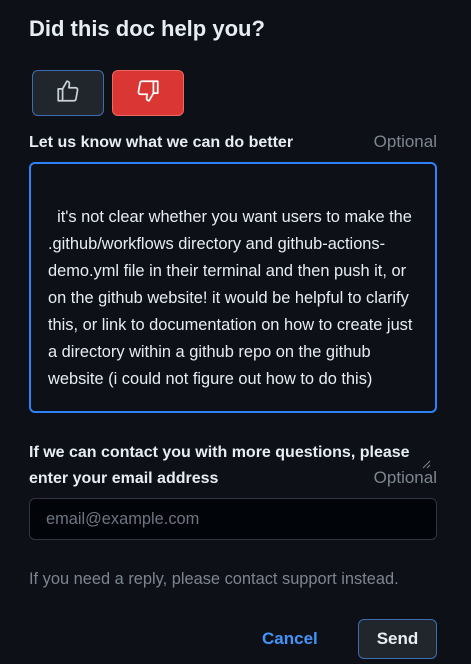 Image resolution: width=471 pixels, height=664 pixels. What do you see at coordinates (426, 433) in the screenshot?
I see `resize-handle-icon` at bounding box center [426, 433].